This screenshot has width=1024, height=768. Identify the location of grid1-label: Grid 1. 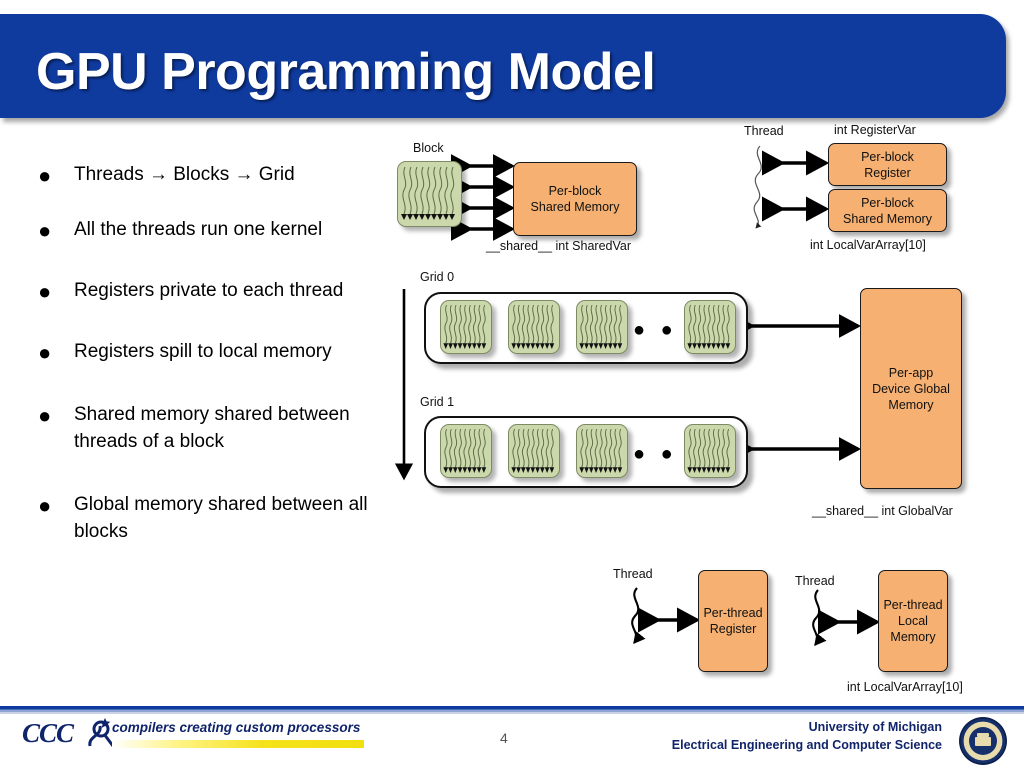
(437, 402).